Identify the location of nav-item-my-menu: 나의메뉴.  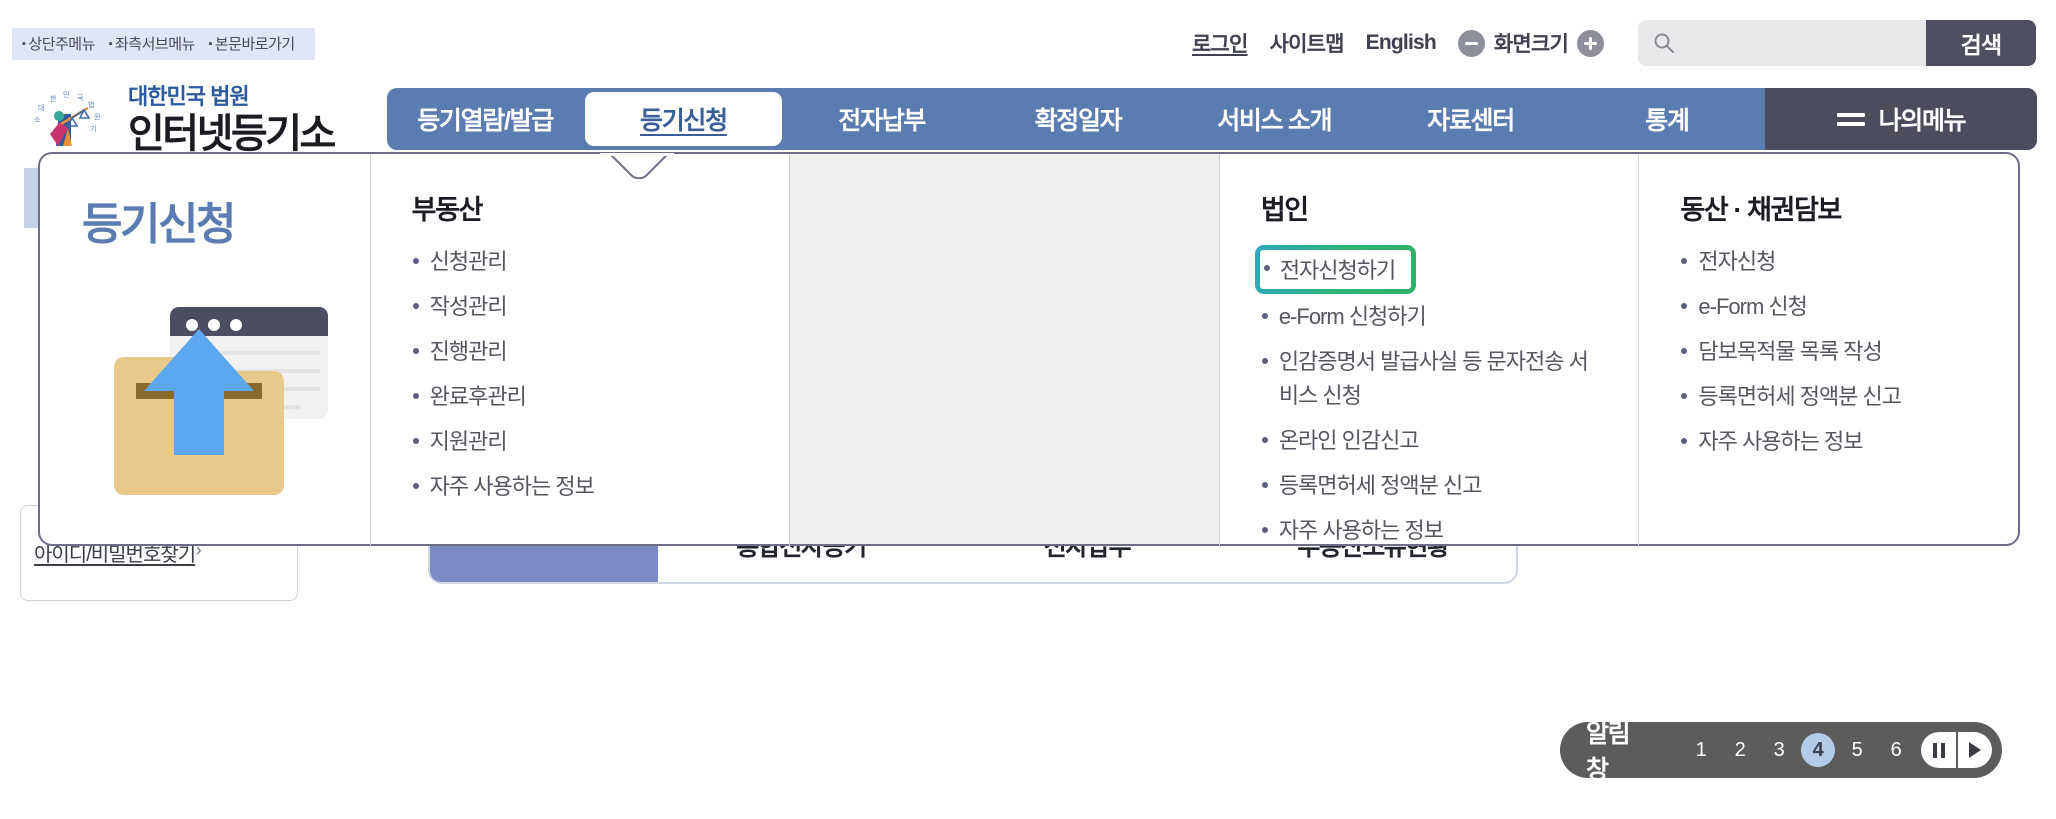
(1900, 119).